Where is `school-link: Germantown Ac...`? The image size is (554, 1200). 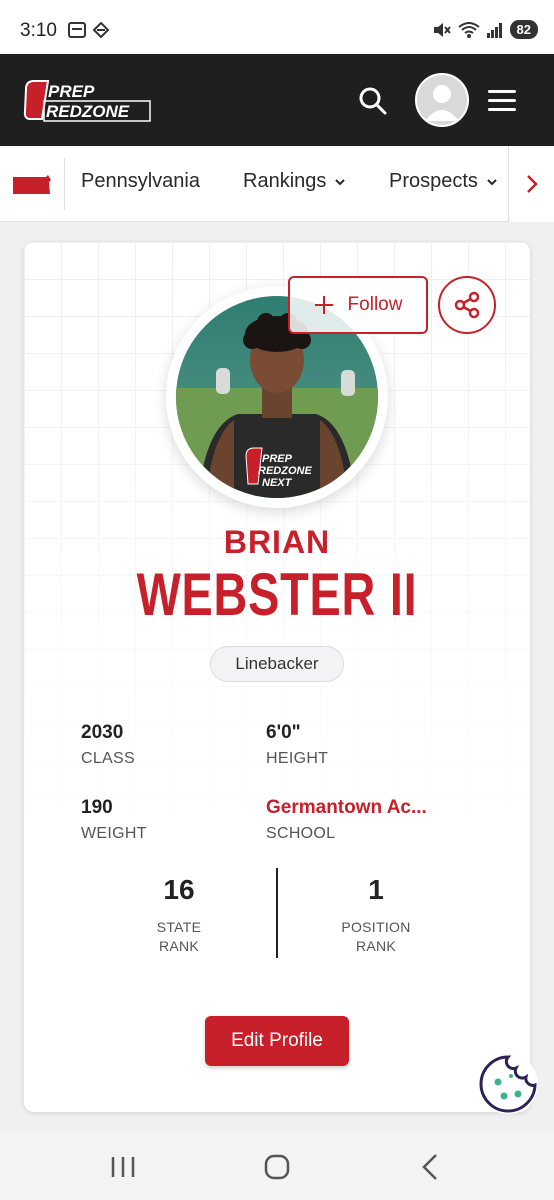 school-link: Germantown Ac... is located at coordinates (346, 808).